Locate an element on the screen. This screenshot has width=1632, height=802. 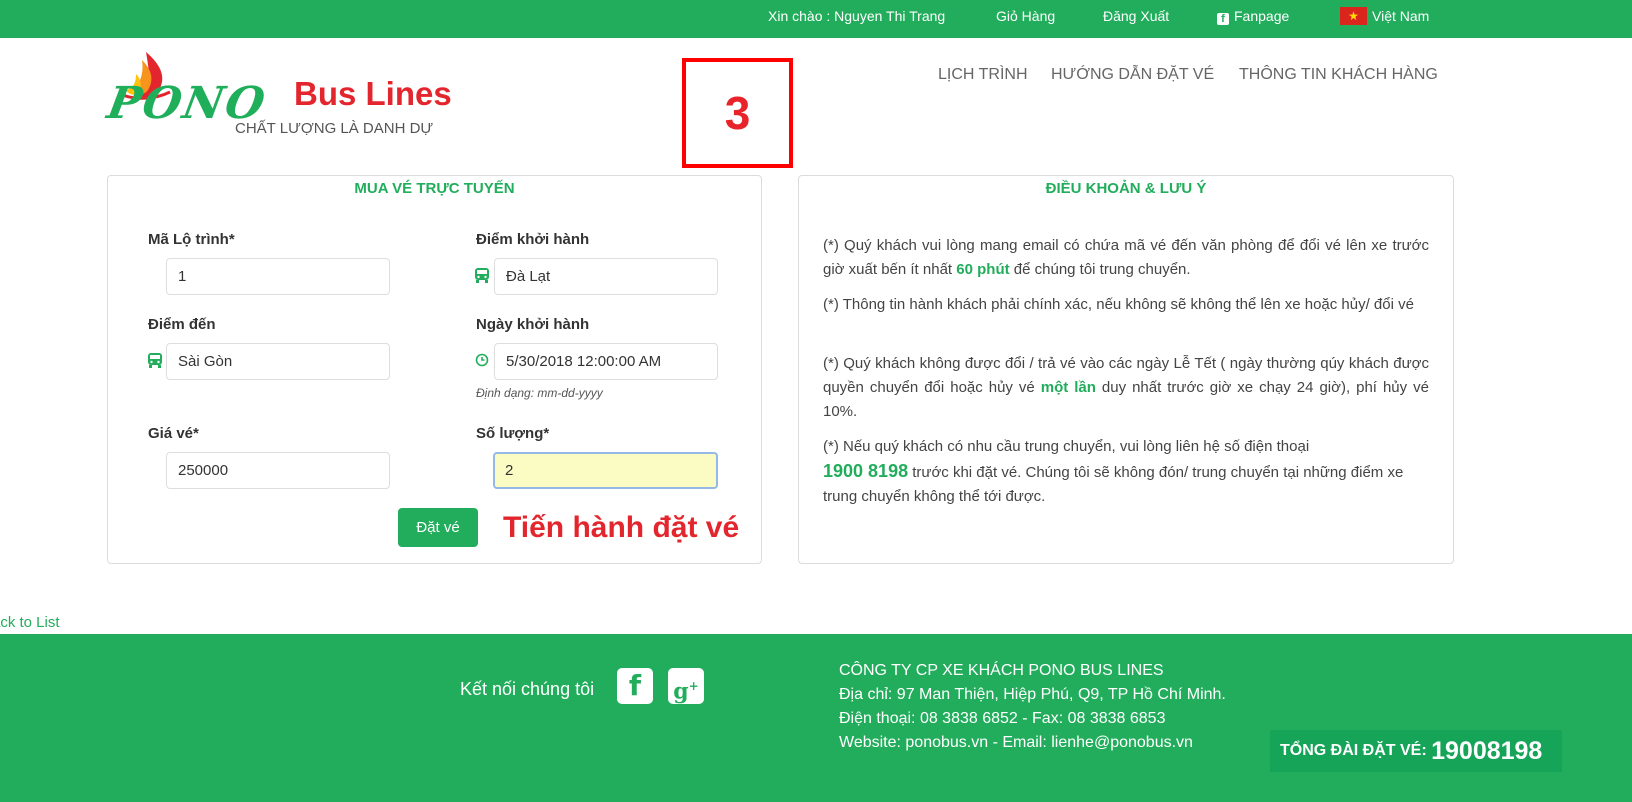
annotation-text: Tiến hành đặt vé is located at coordinates (621, 527).